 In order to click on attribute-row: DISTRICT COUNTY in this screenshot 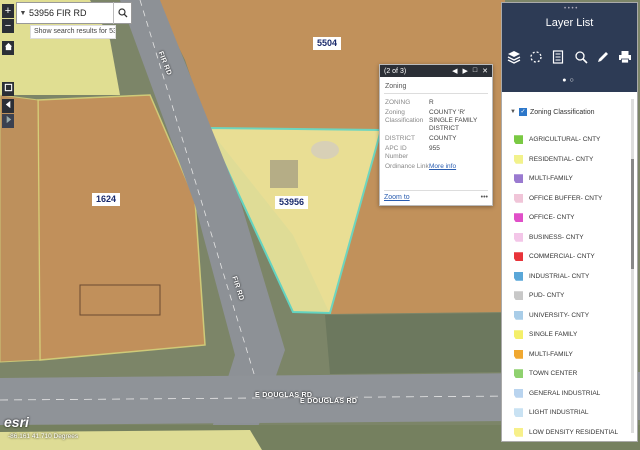, I will do `click(437, 139)`.